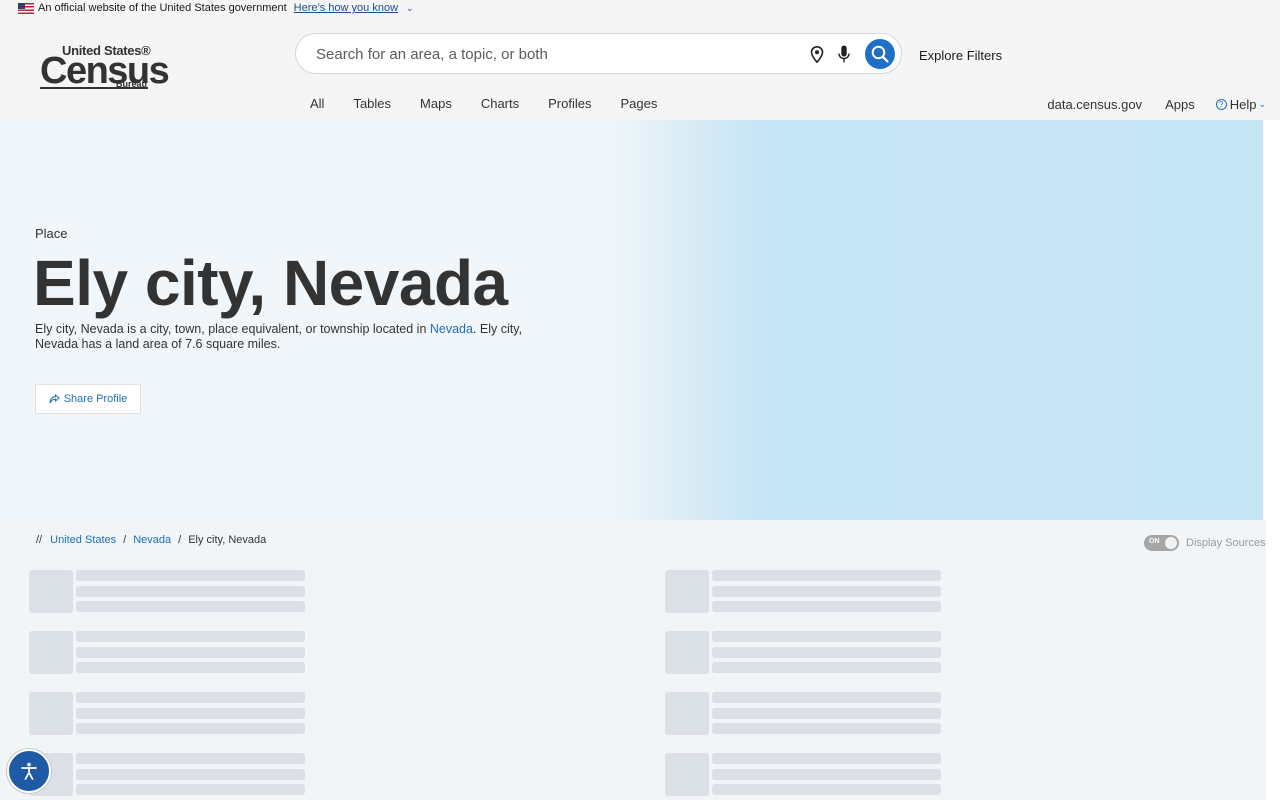  I want to click on display-sources-toggle: ON Display Sources, so click(1205, 543).